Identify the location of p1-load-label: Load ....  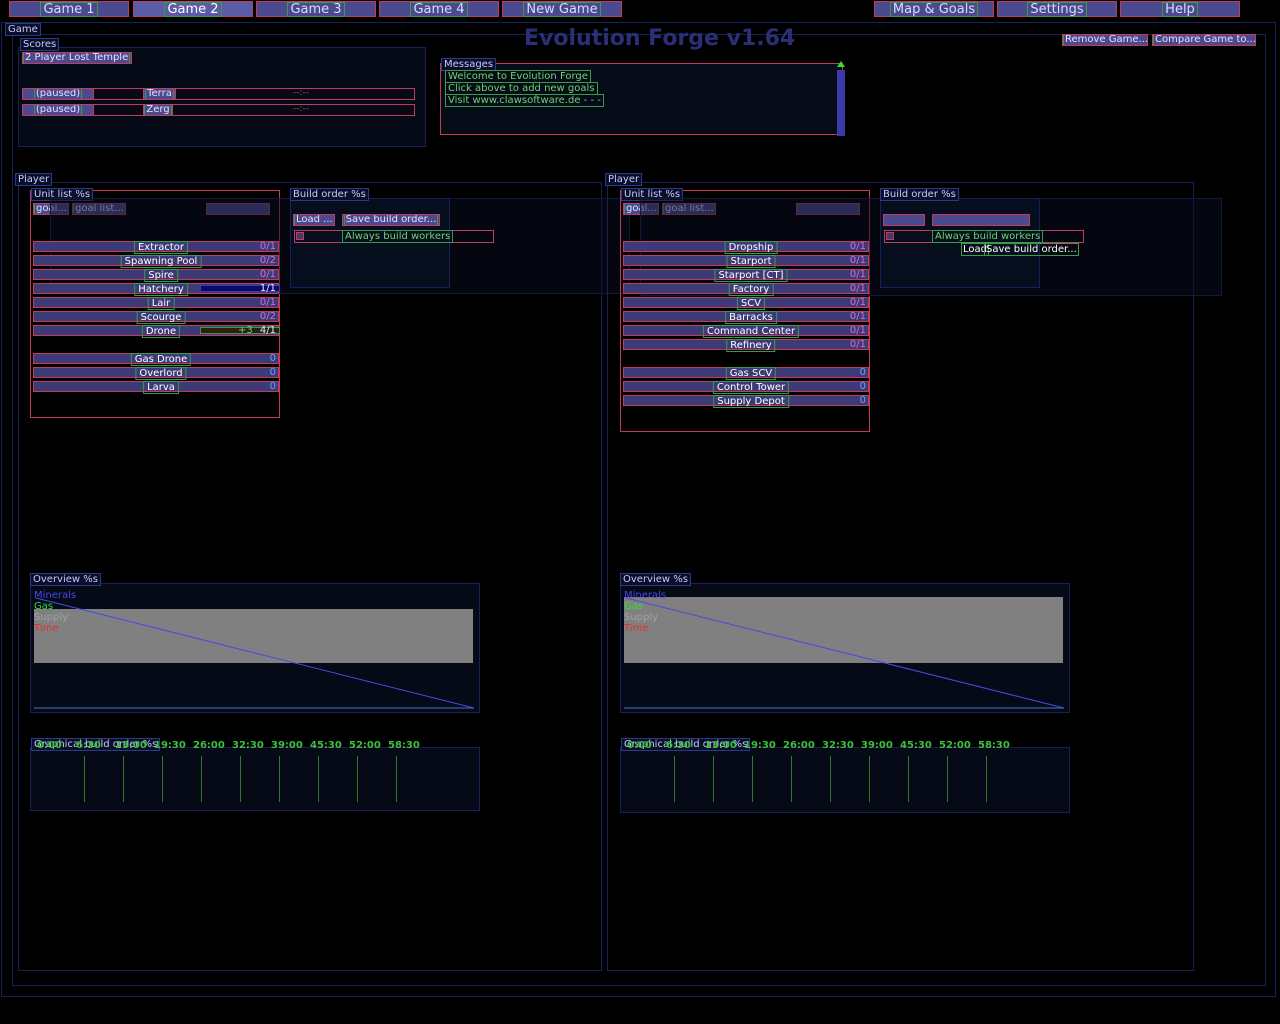
(314, 219).